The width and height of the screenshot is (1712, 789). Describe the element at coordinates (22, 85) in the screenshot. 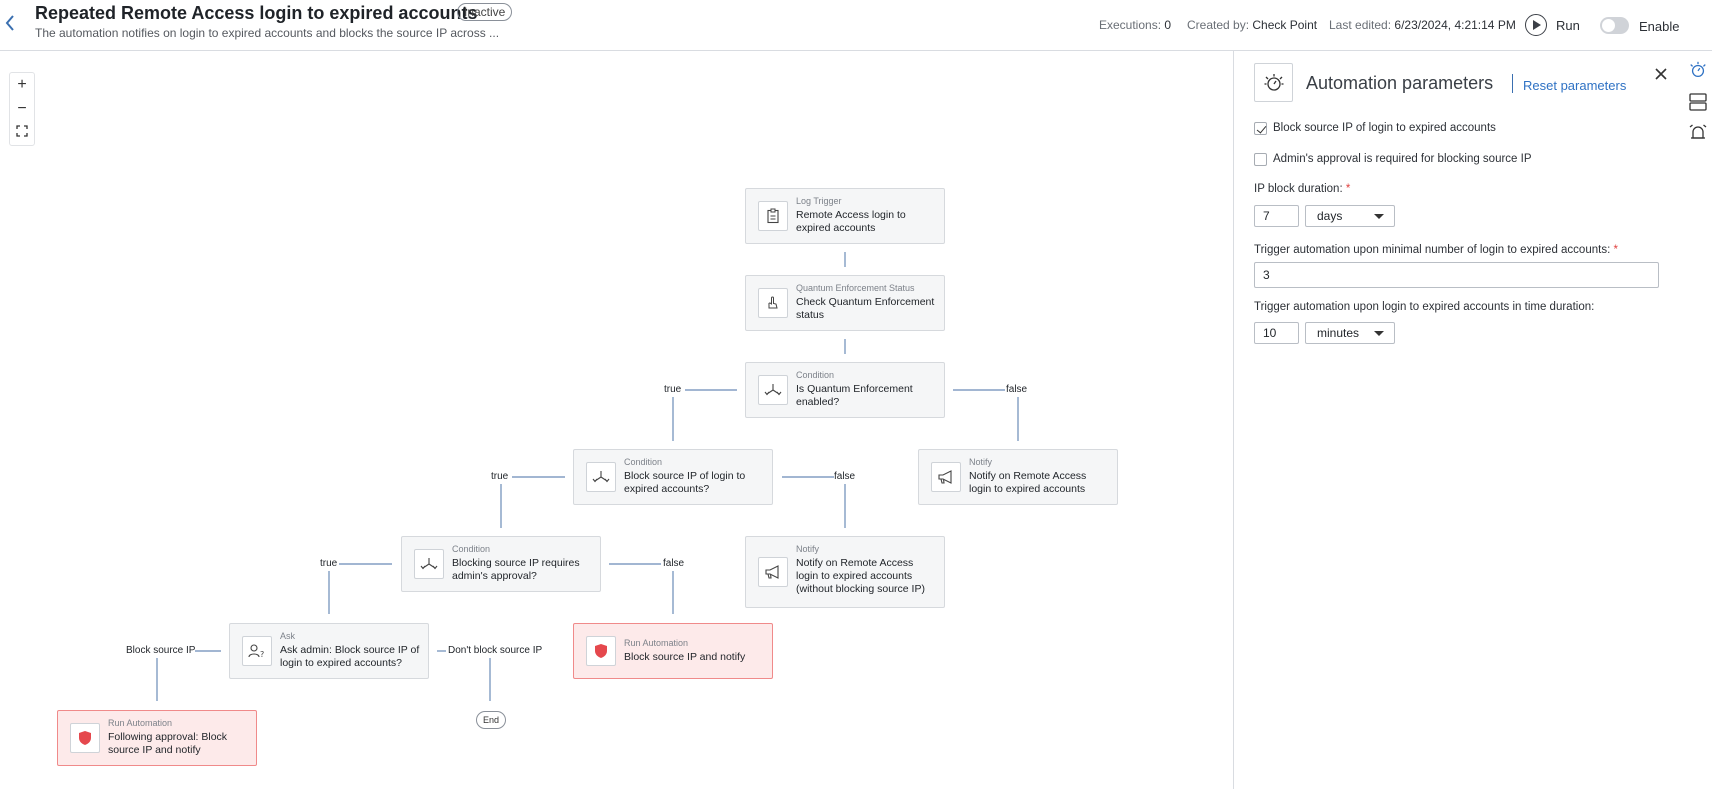

I see `zoom-in-button: +` at that location.